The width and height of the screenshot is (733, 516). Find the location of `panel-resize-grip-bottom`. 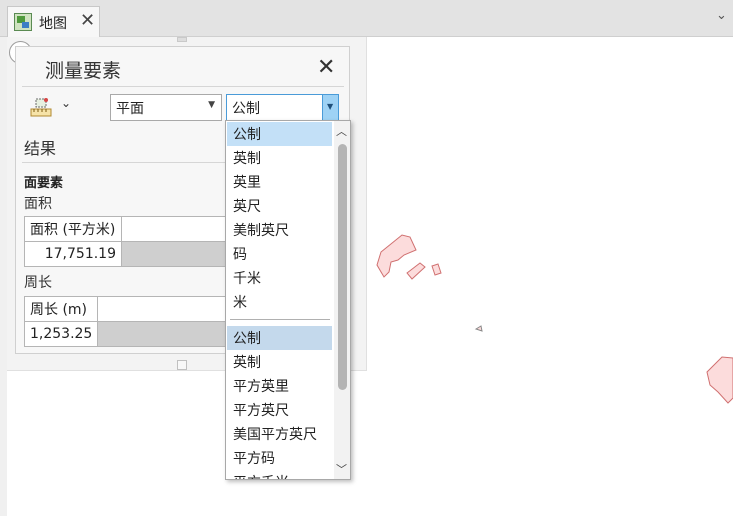

panel-resize-grip-bottom is located at coordinates (182, 365).